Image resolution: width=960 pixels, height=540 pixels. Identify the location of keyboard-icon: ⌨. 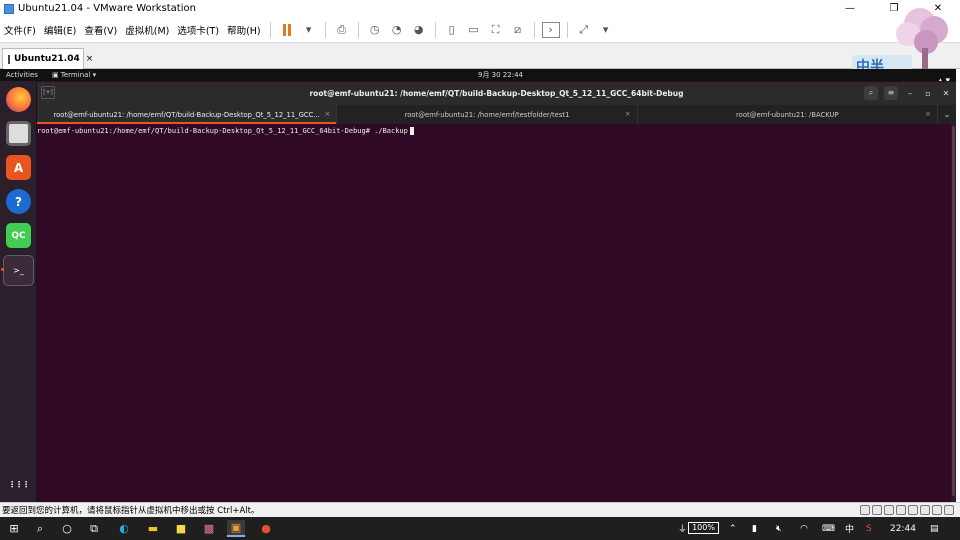
(828, 528).